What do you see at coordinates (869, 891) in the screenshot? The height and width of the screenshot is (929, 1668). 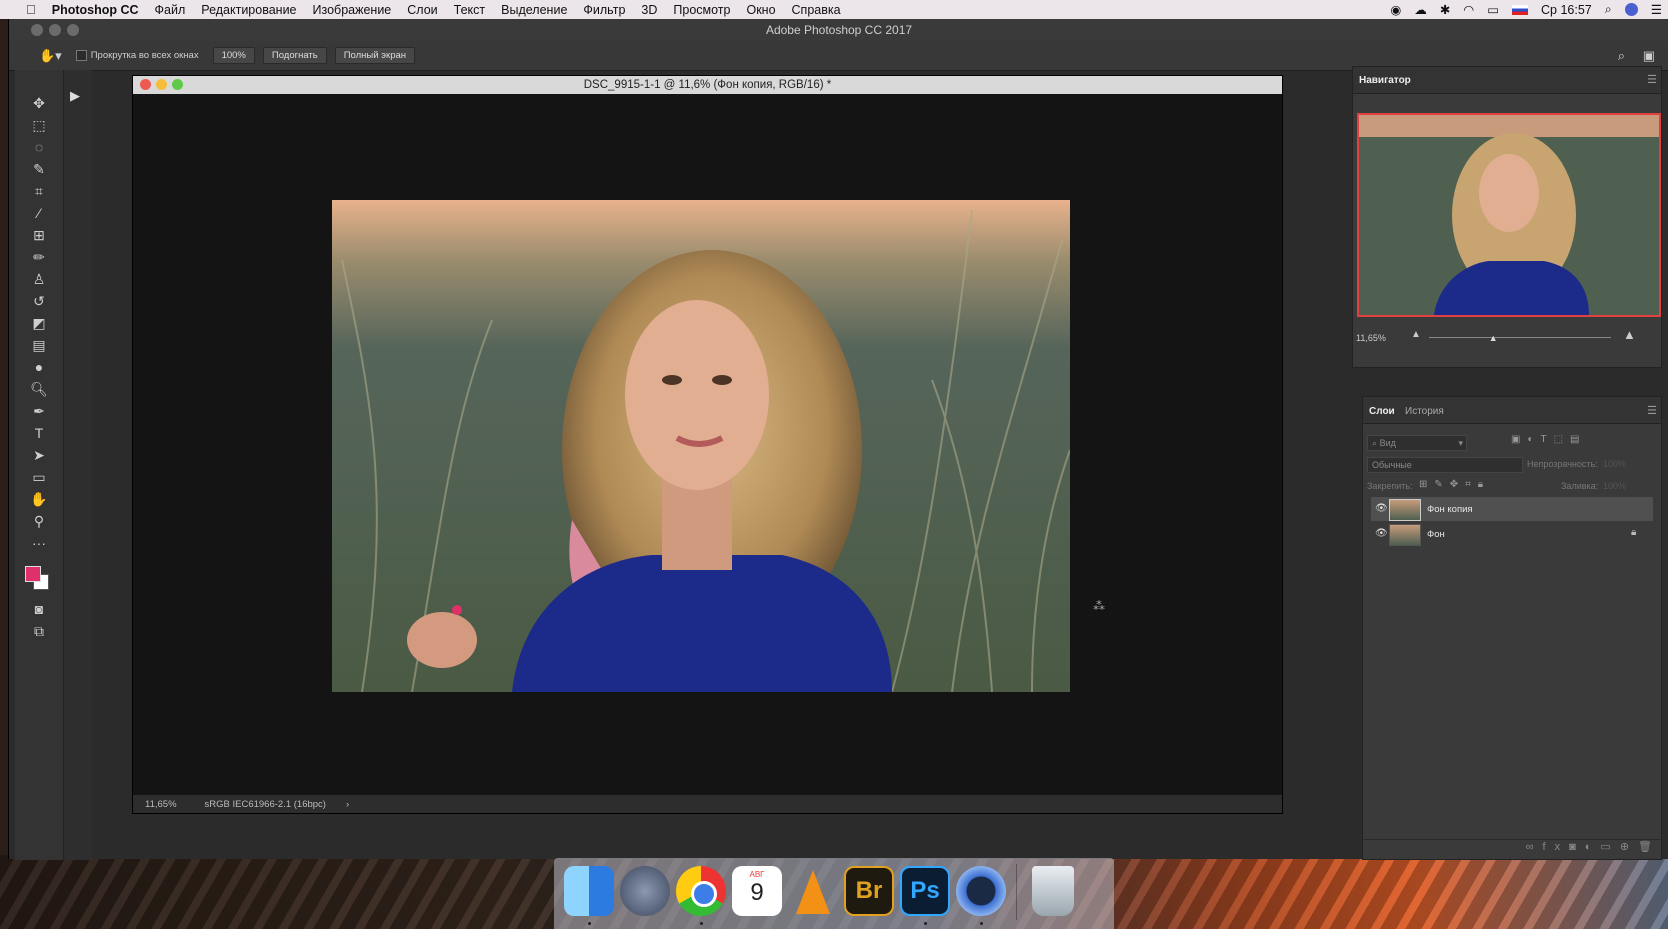 I see `bridge-app-icon: Br` at bounding box center [869, 891].